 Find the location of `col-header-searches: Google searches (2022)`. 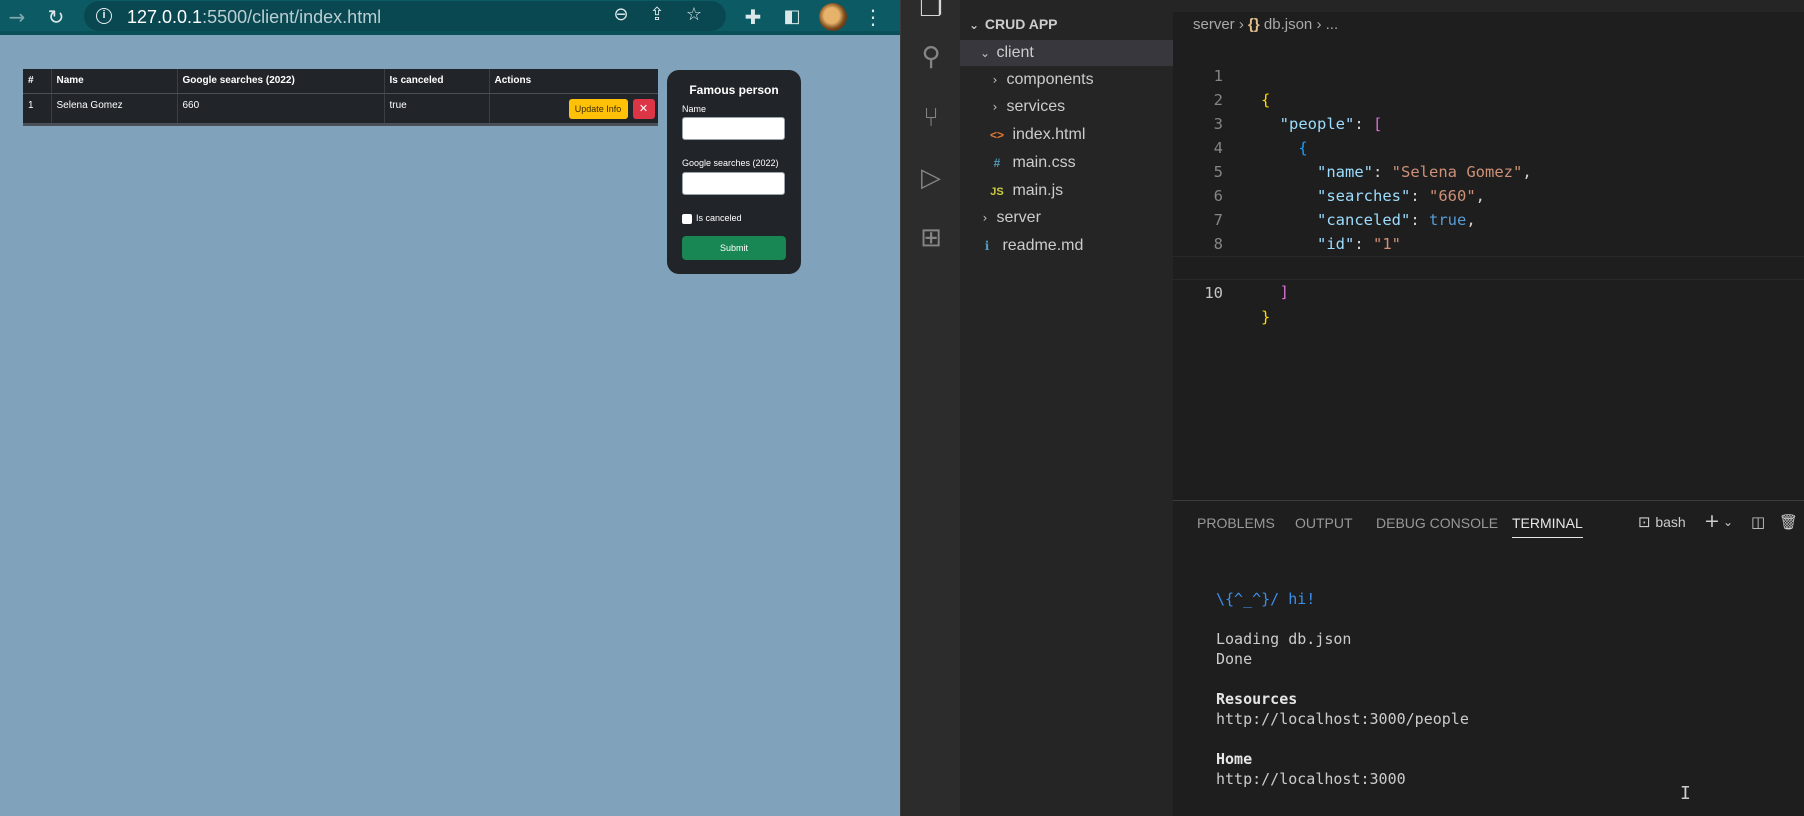

col-header-searches: Google searches (2022) is located at coordinates (281, 81).